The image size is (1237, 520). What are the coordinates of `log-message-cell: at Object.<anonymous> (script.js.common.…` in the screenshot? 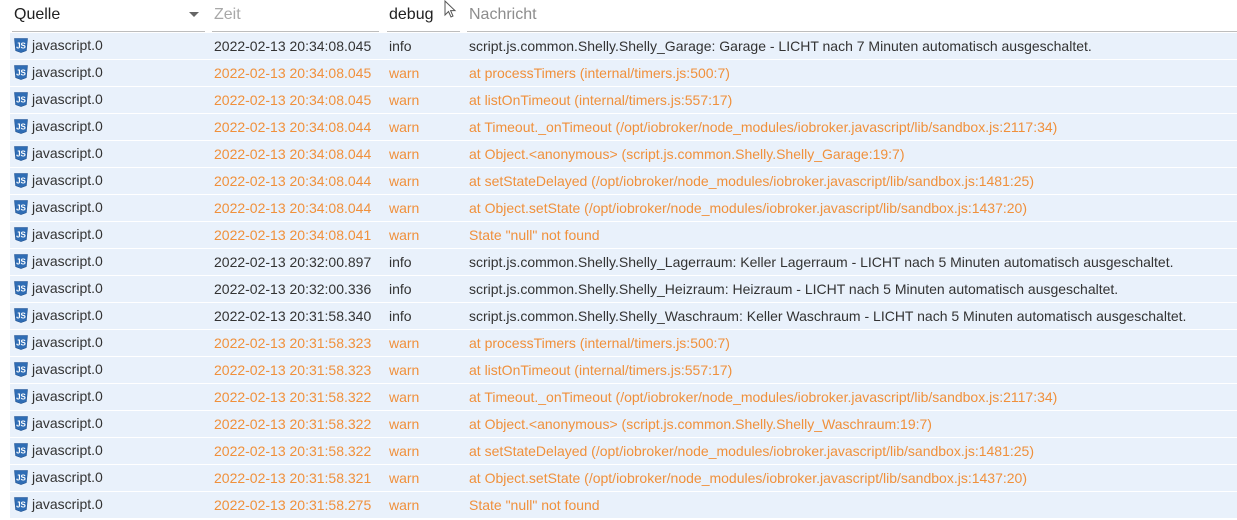 It's located at (687, 154).